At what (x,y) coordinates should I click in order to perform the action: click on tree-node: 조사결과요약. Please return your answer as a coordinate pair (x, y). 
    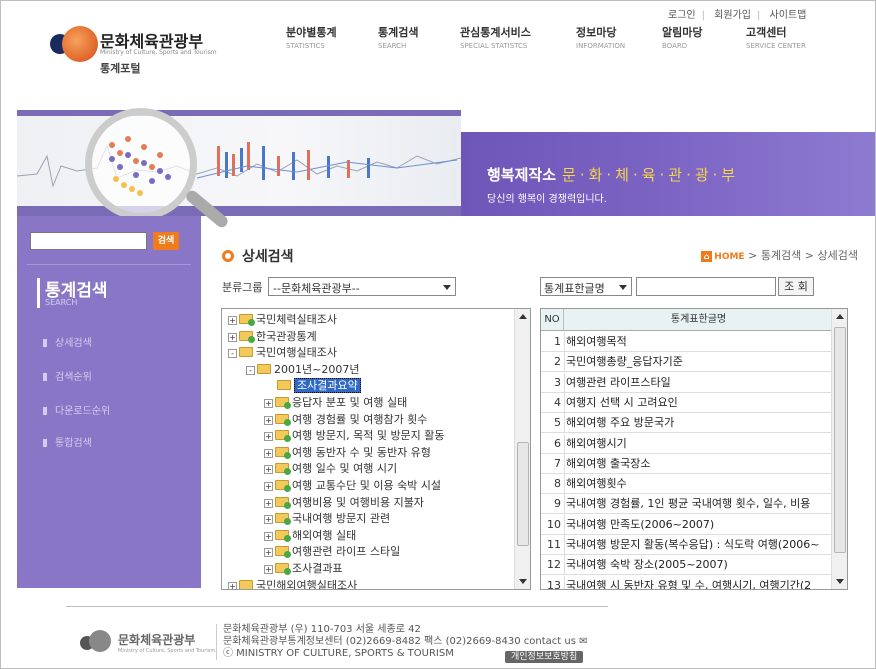
    Looking at the image, I should click on (312, 386).